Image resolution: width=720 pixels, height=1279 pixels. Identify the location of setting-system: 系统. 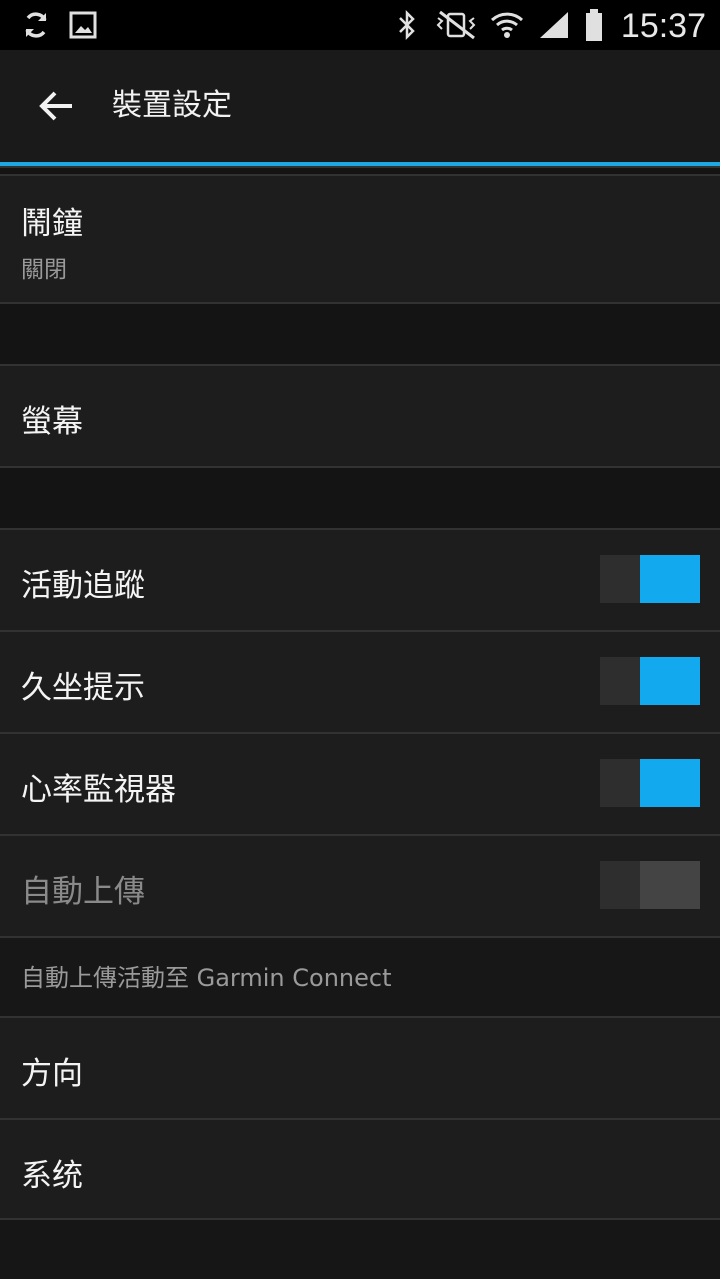
(360, 1169).